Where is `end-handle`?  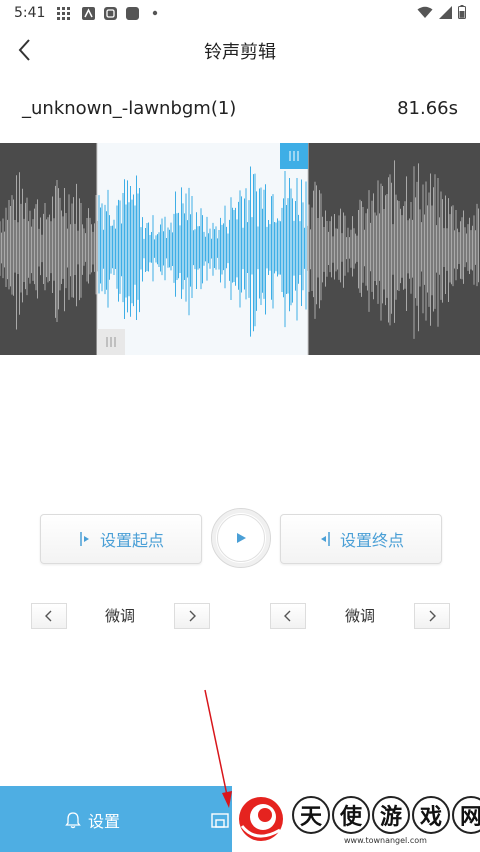 end-handle is located at coordinates (294, 156).